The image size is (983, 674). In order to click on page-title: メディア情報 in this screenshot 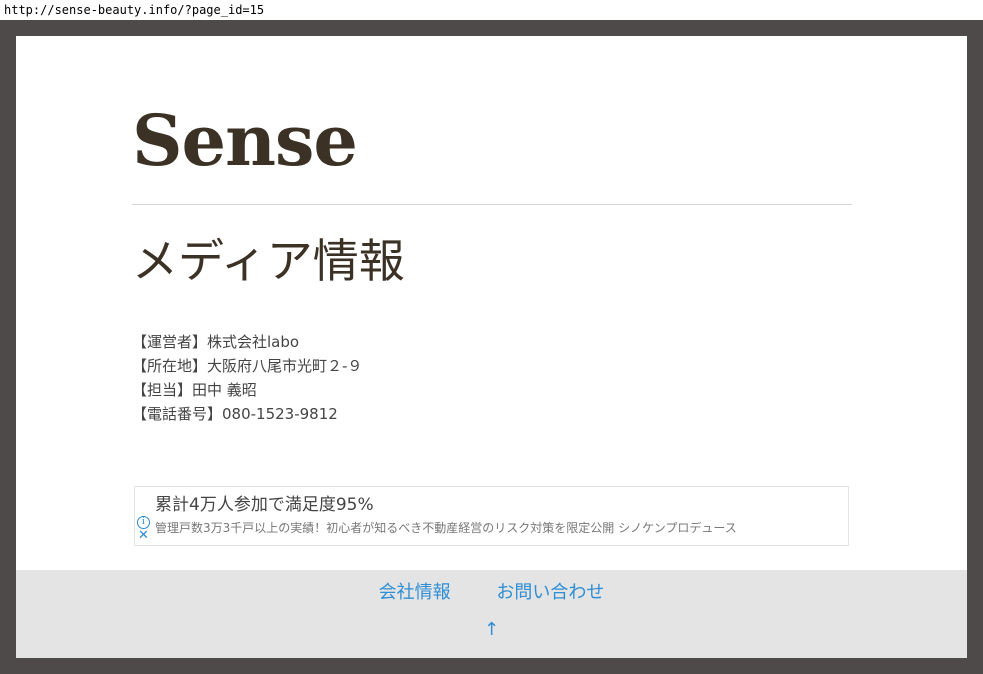, I will do `click(268, 261)`.